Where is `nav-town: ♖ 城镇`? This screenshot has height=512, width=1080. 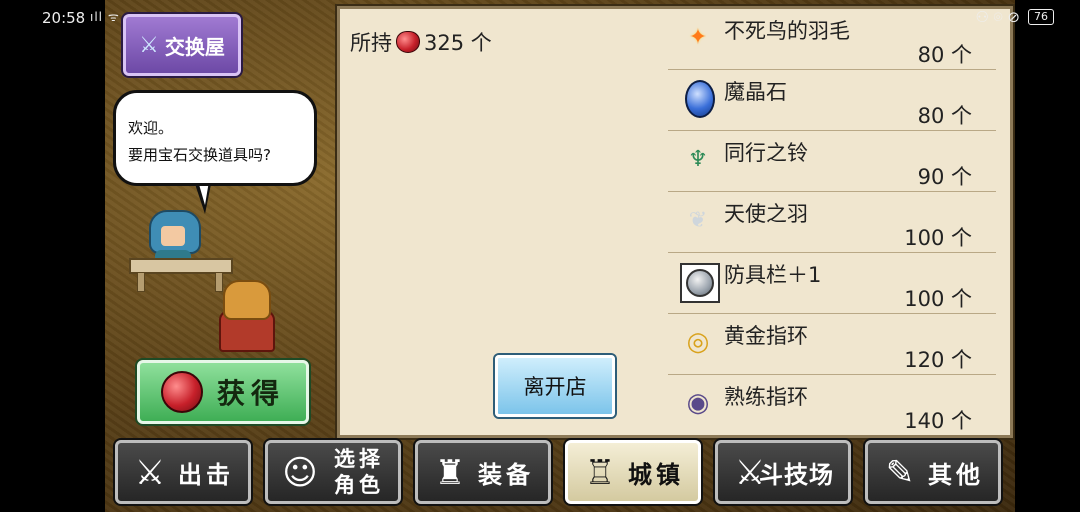 nav-town: ♖ 城镇 is located at coordinates (633, 472).